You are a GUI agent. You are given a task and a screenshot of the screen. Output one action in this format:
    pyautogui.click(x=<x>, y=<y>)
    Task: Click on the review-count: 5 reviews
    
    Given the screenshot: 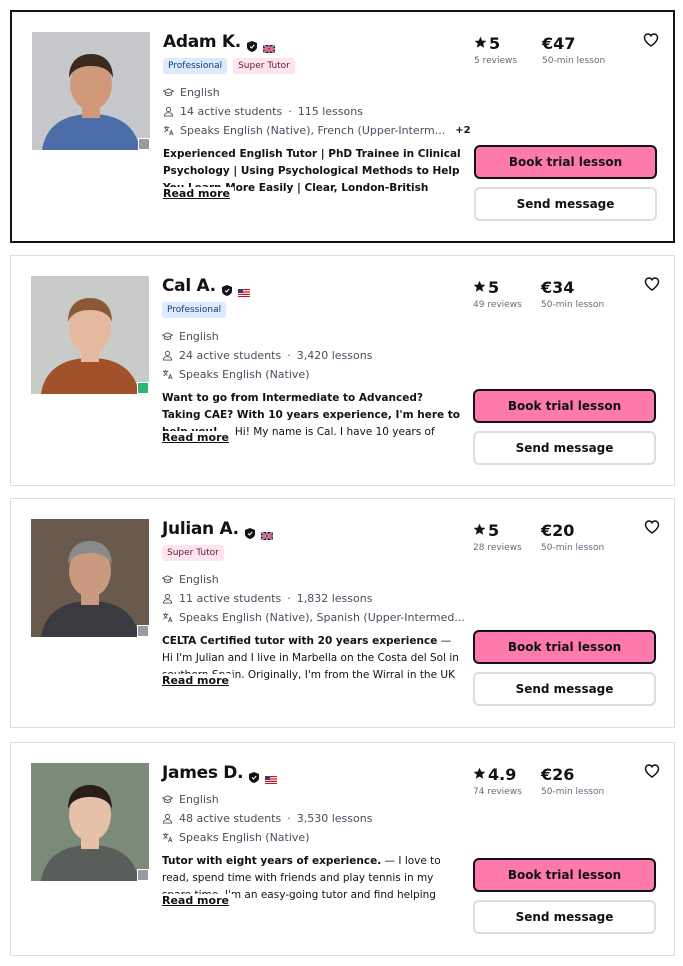 What is the action you would take?
    pyautogui.click(x=495, y=61)
    